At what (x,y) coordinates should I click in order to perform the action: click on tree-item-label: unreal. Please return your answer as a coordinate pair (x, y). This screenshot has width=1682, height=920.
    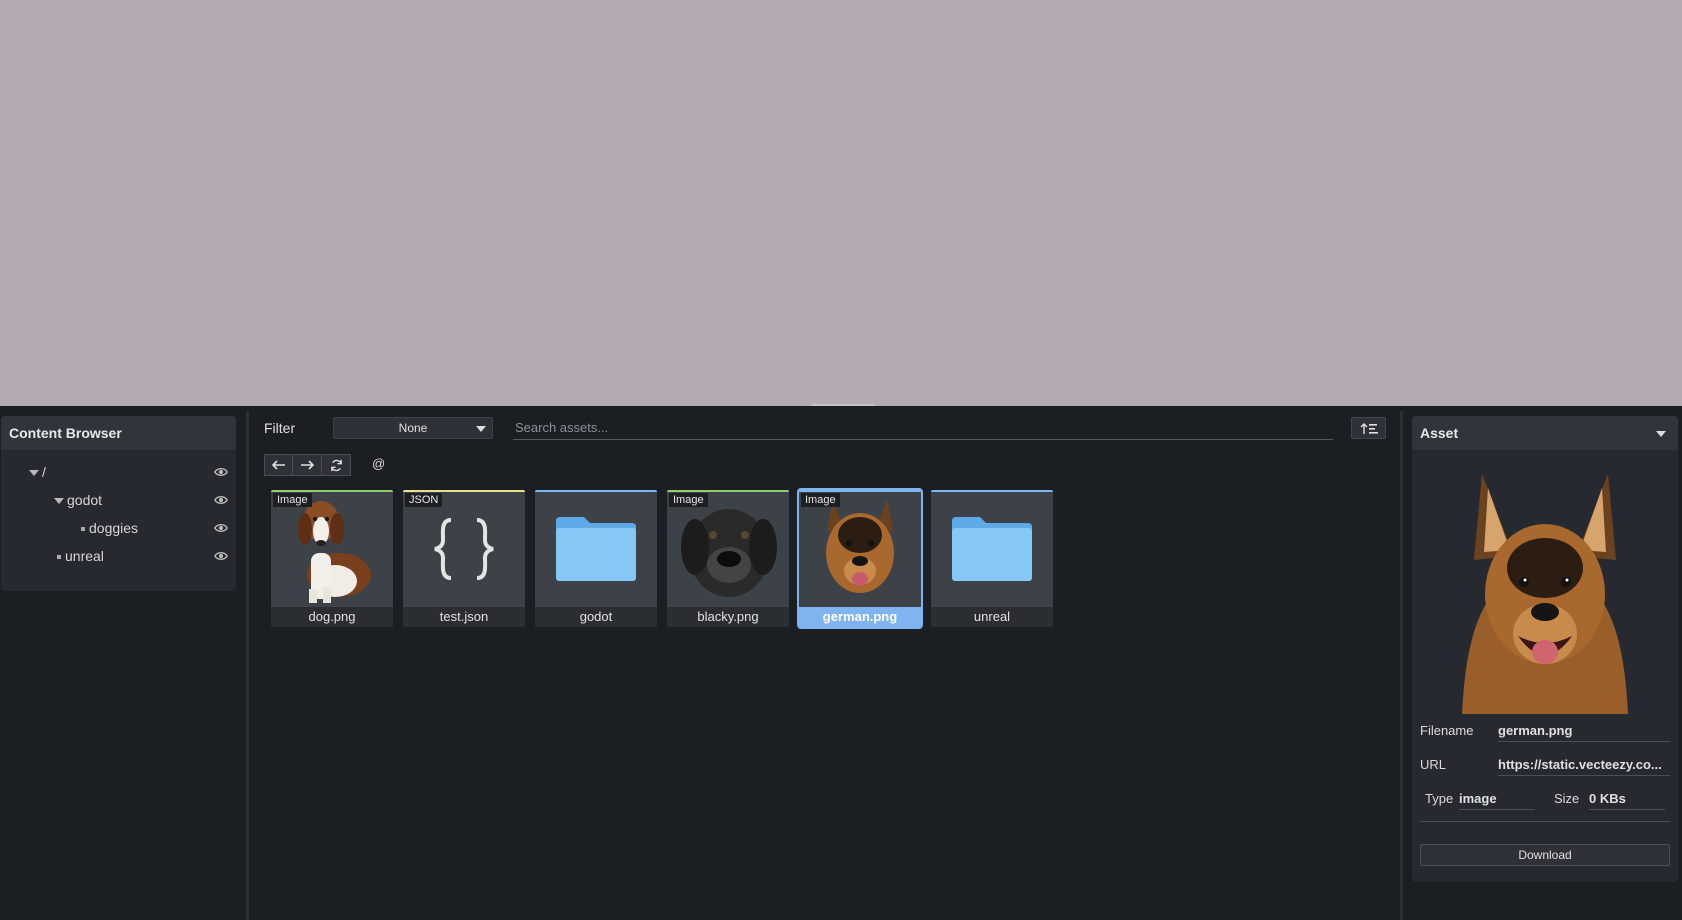
    Looking at the image, I should click on (84, 556).